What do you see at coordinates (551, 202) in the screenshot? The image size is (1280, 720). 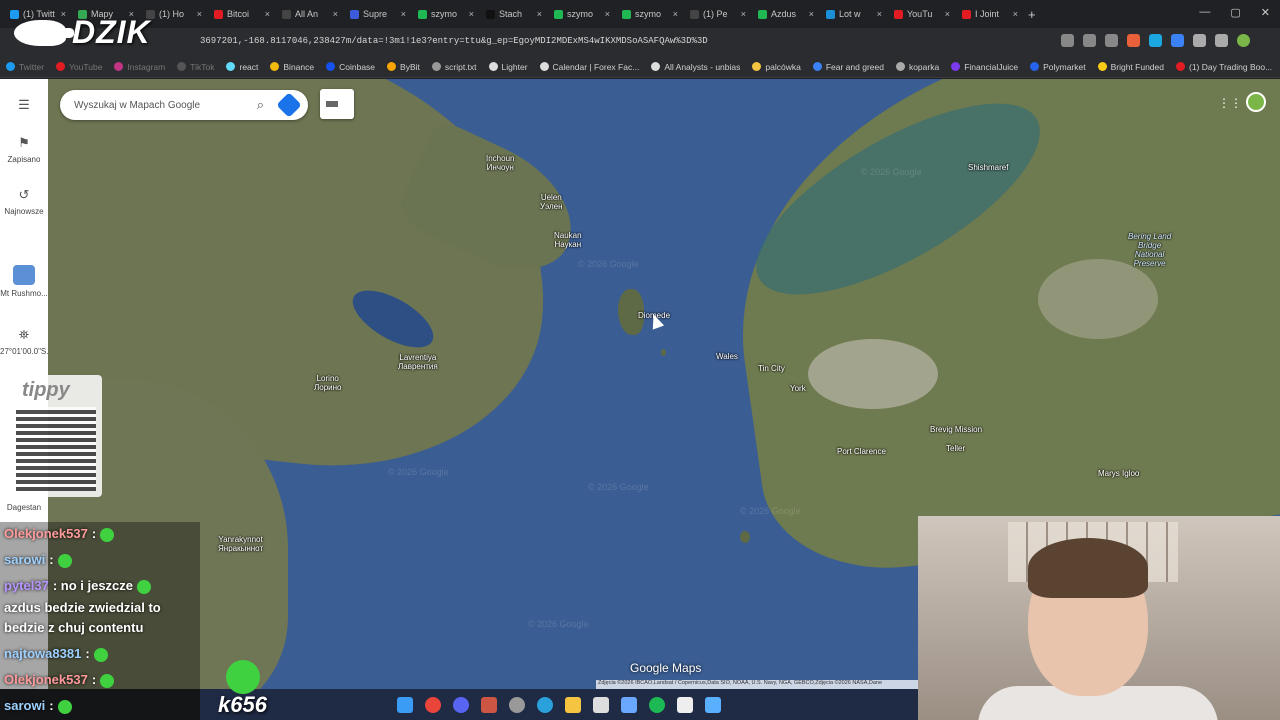 I see `place-label: Uelen Уэлен` at bounding box center [551, 202].